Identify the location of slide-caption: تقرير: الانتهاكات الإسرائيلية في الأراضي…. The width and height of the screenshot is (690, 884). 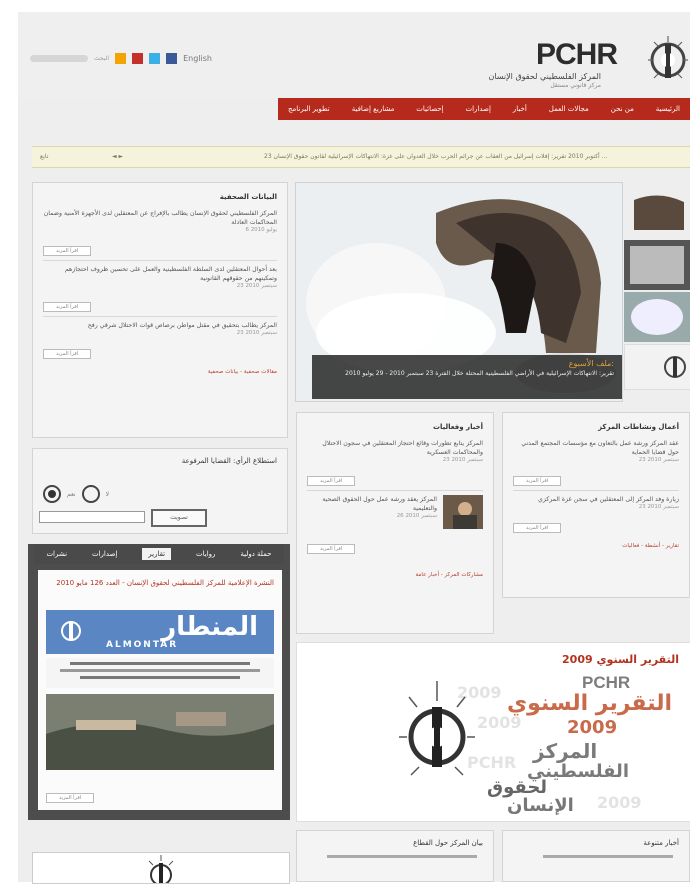
(479, 373).